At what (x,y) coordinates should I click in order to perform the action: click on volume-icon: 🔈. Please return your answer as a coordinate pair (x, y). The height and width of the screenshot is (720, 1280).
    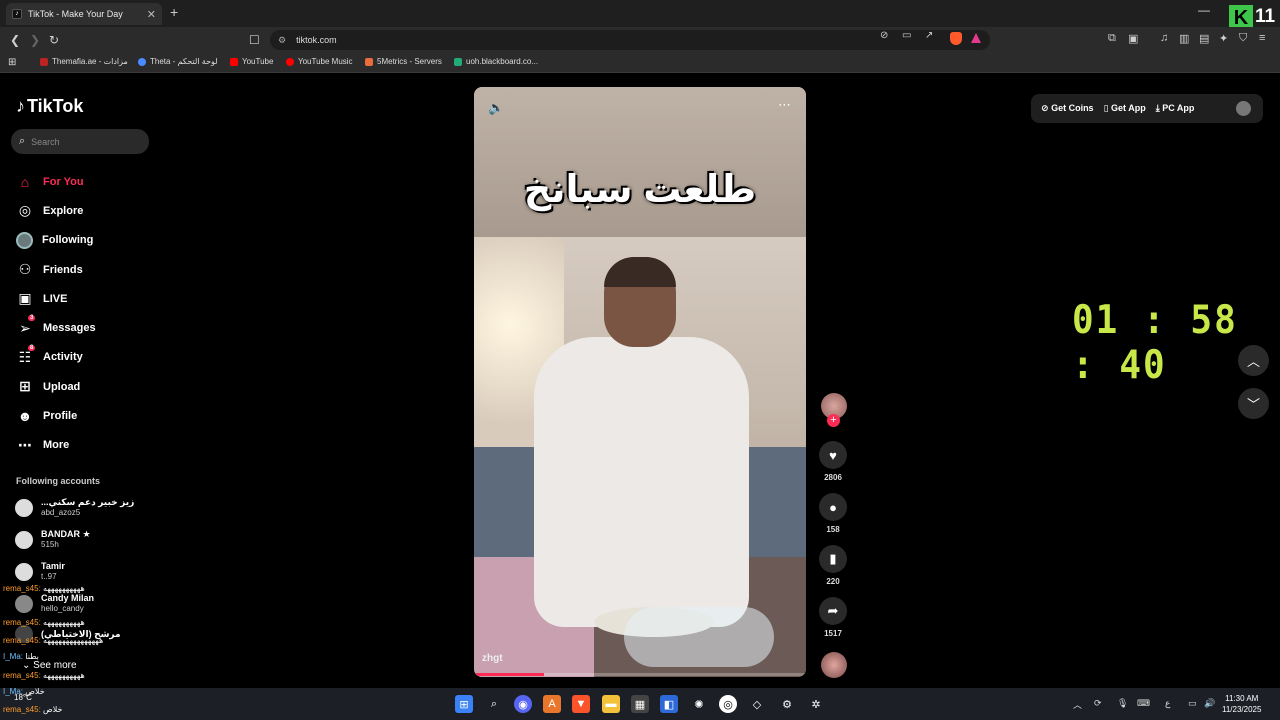
    Looking at the image, I should click on (496, 108).